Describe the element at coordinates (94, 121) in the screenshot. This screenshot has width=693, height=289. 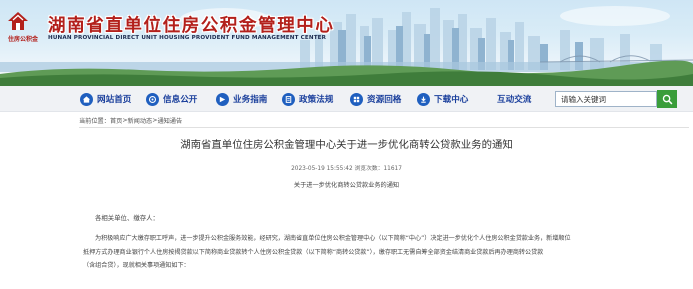
I see `breadcrumb-prefix: 当前位置：` at that location.